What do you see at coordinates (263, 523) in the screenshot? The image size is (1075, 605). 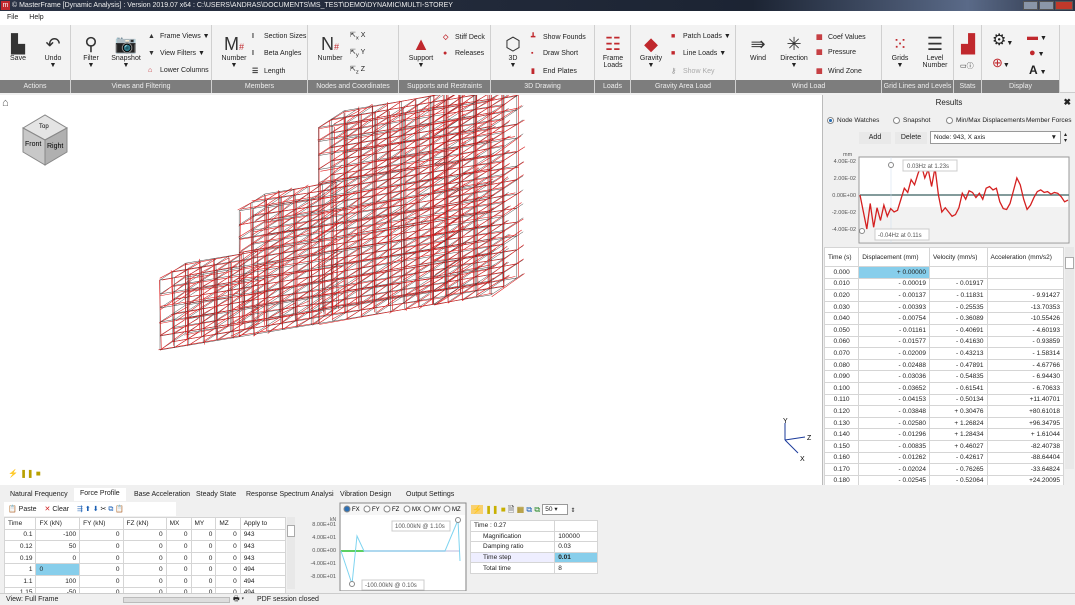 I see `column-header: Apply to` at bounding box center [263, 523].